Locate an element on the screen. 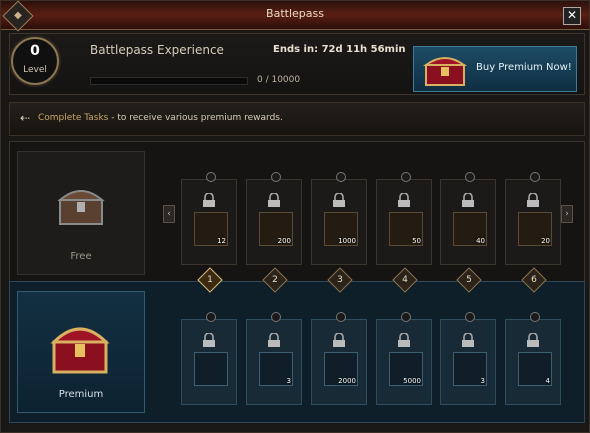 This screenshot has height=433, width=590. level-marker-number: 3 is located at coordinates (340, 280).